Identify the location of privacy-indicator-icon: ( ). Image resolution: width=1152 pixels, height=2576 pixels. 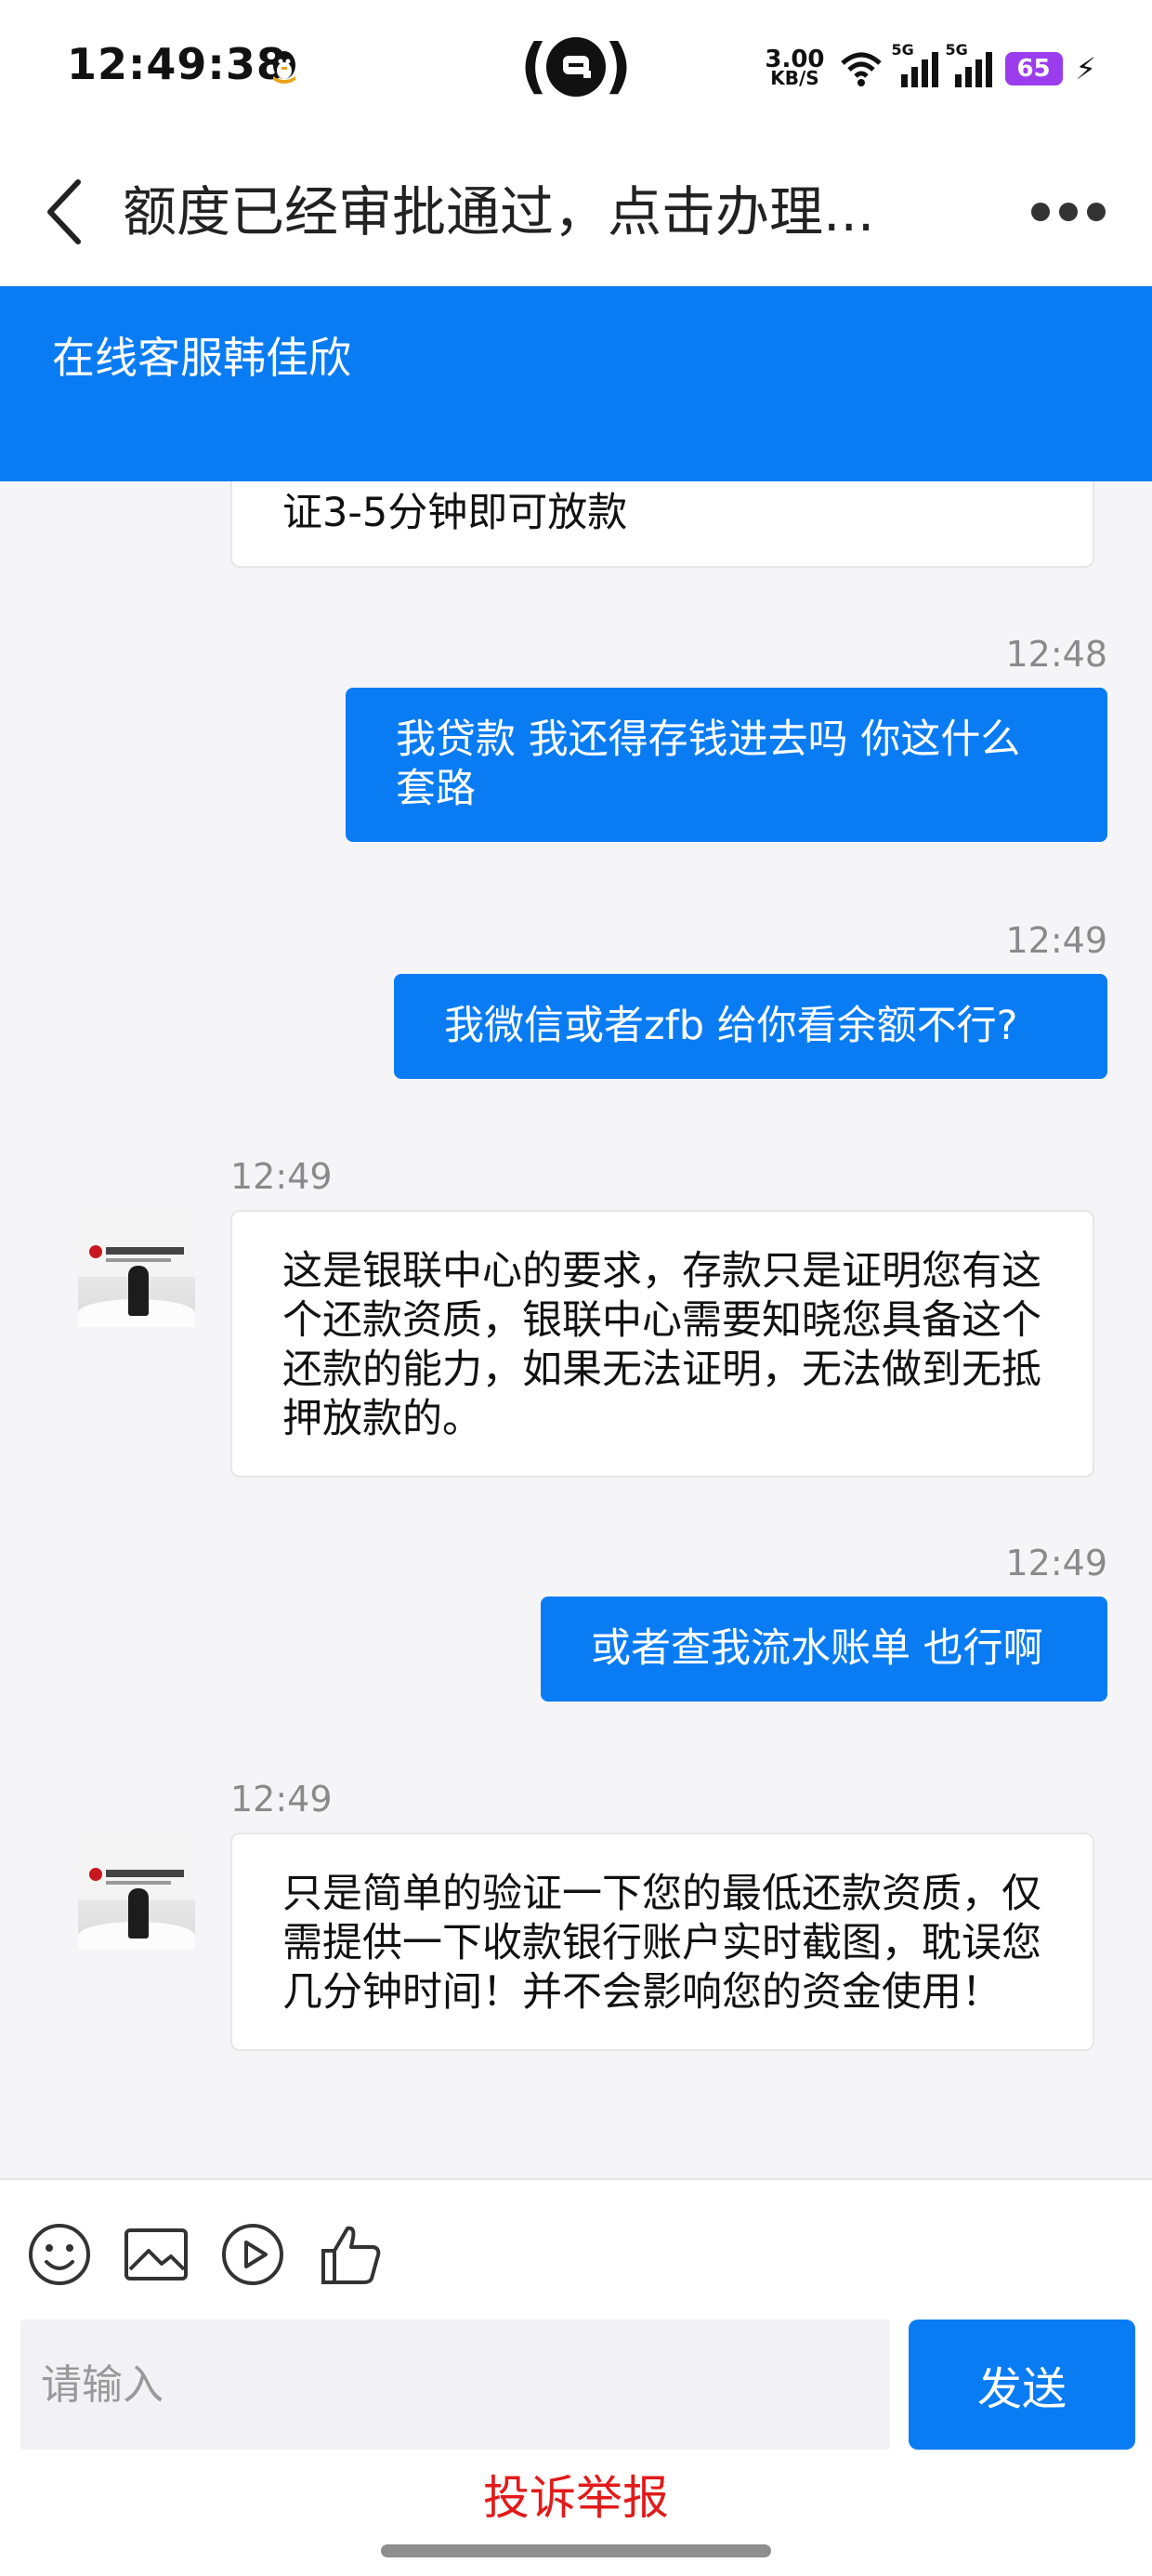
(576, 67).